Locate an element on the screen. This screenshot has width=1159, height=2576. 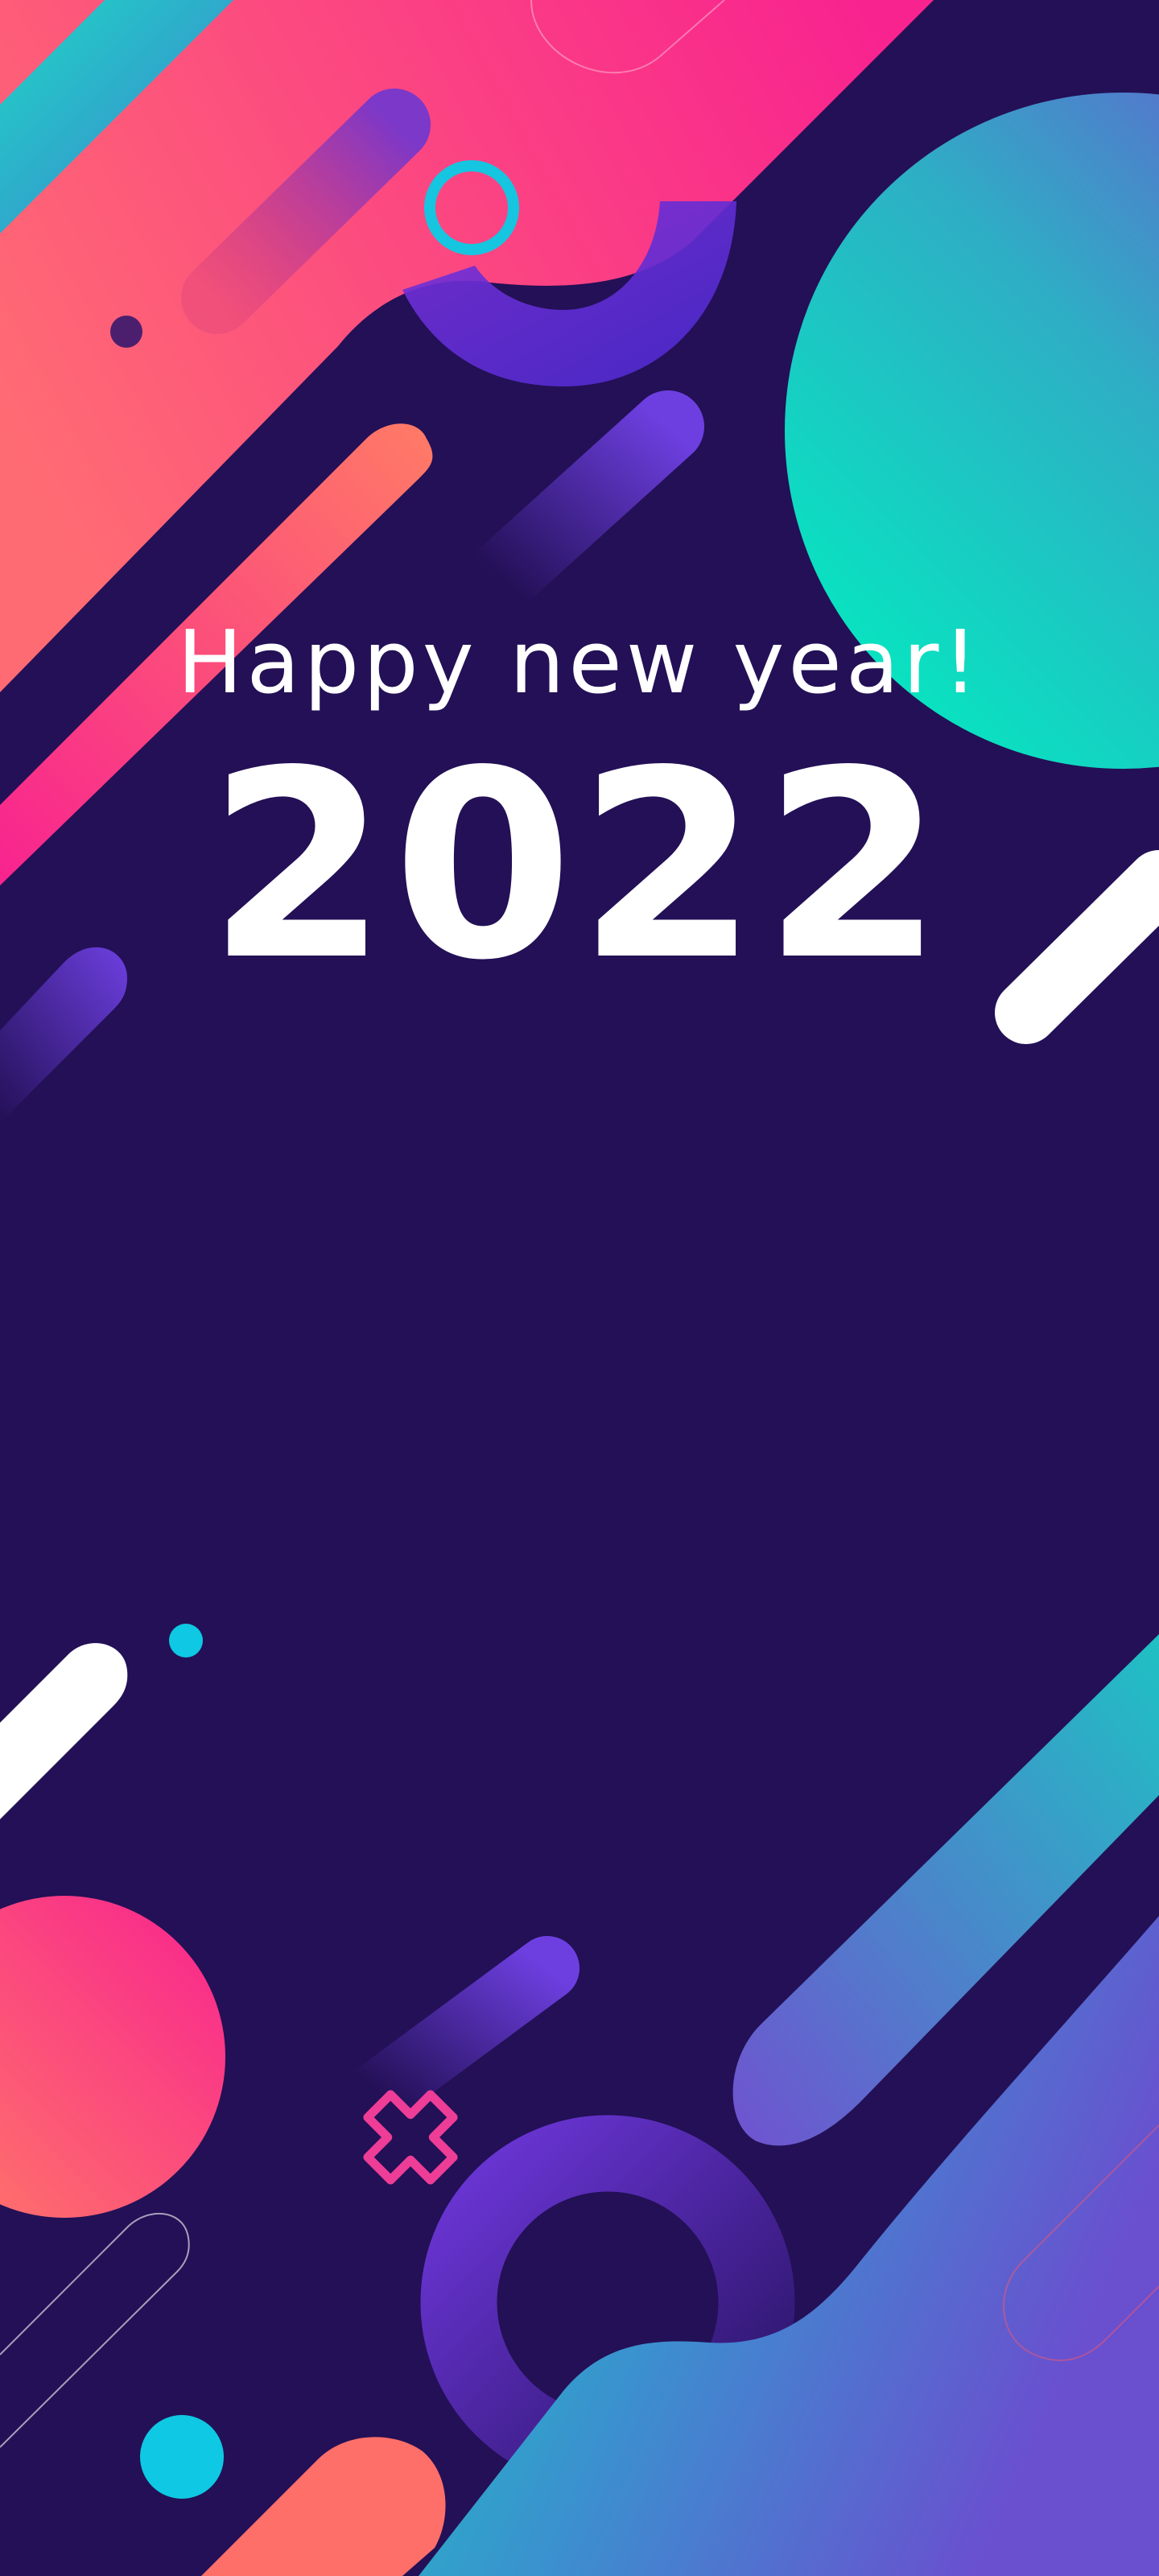
violet-faded-capsule is located at coordinates (583, 503).